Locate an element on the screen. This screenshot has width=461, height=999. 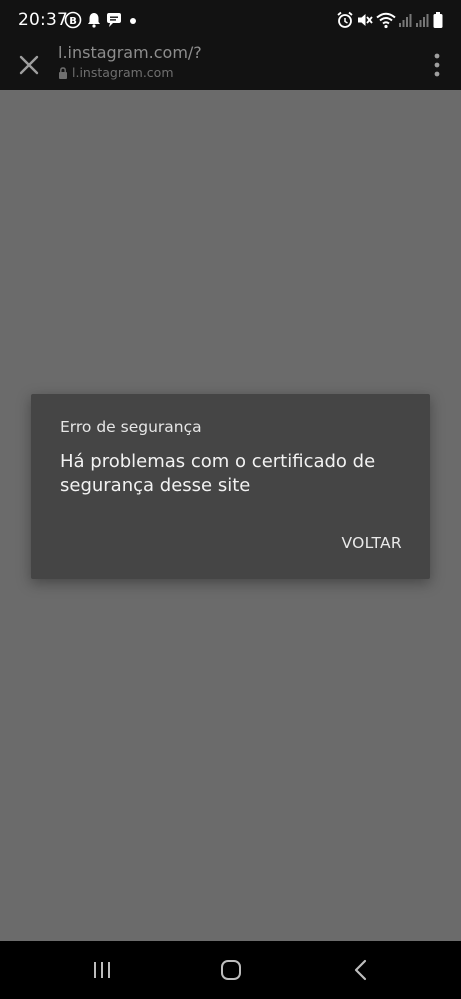
url-text: l.instagram.com/? is located at coordinates (130, 52).